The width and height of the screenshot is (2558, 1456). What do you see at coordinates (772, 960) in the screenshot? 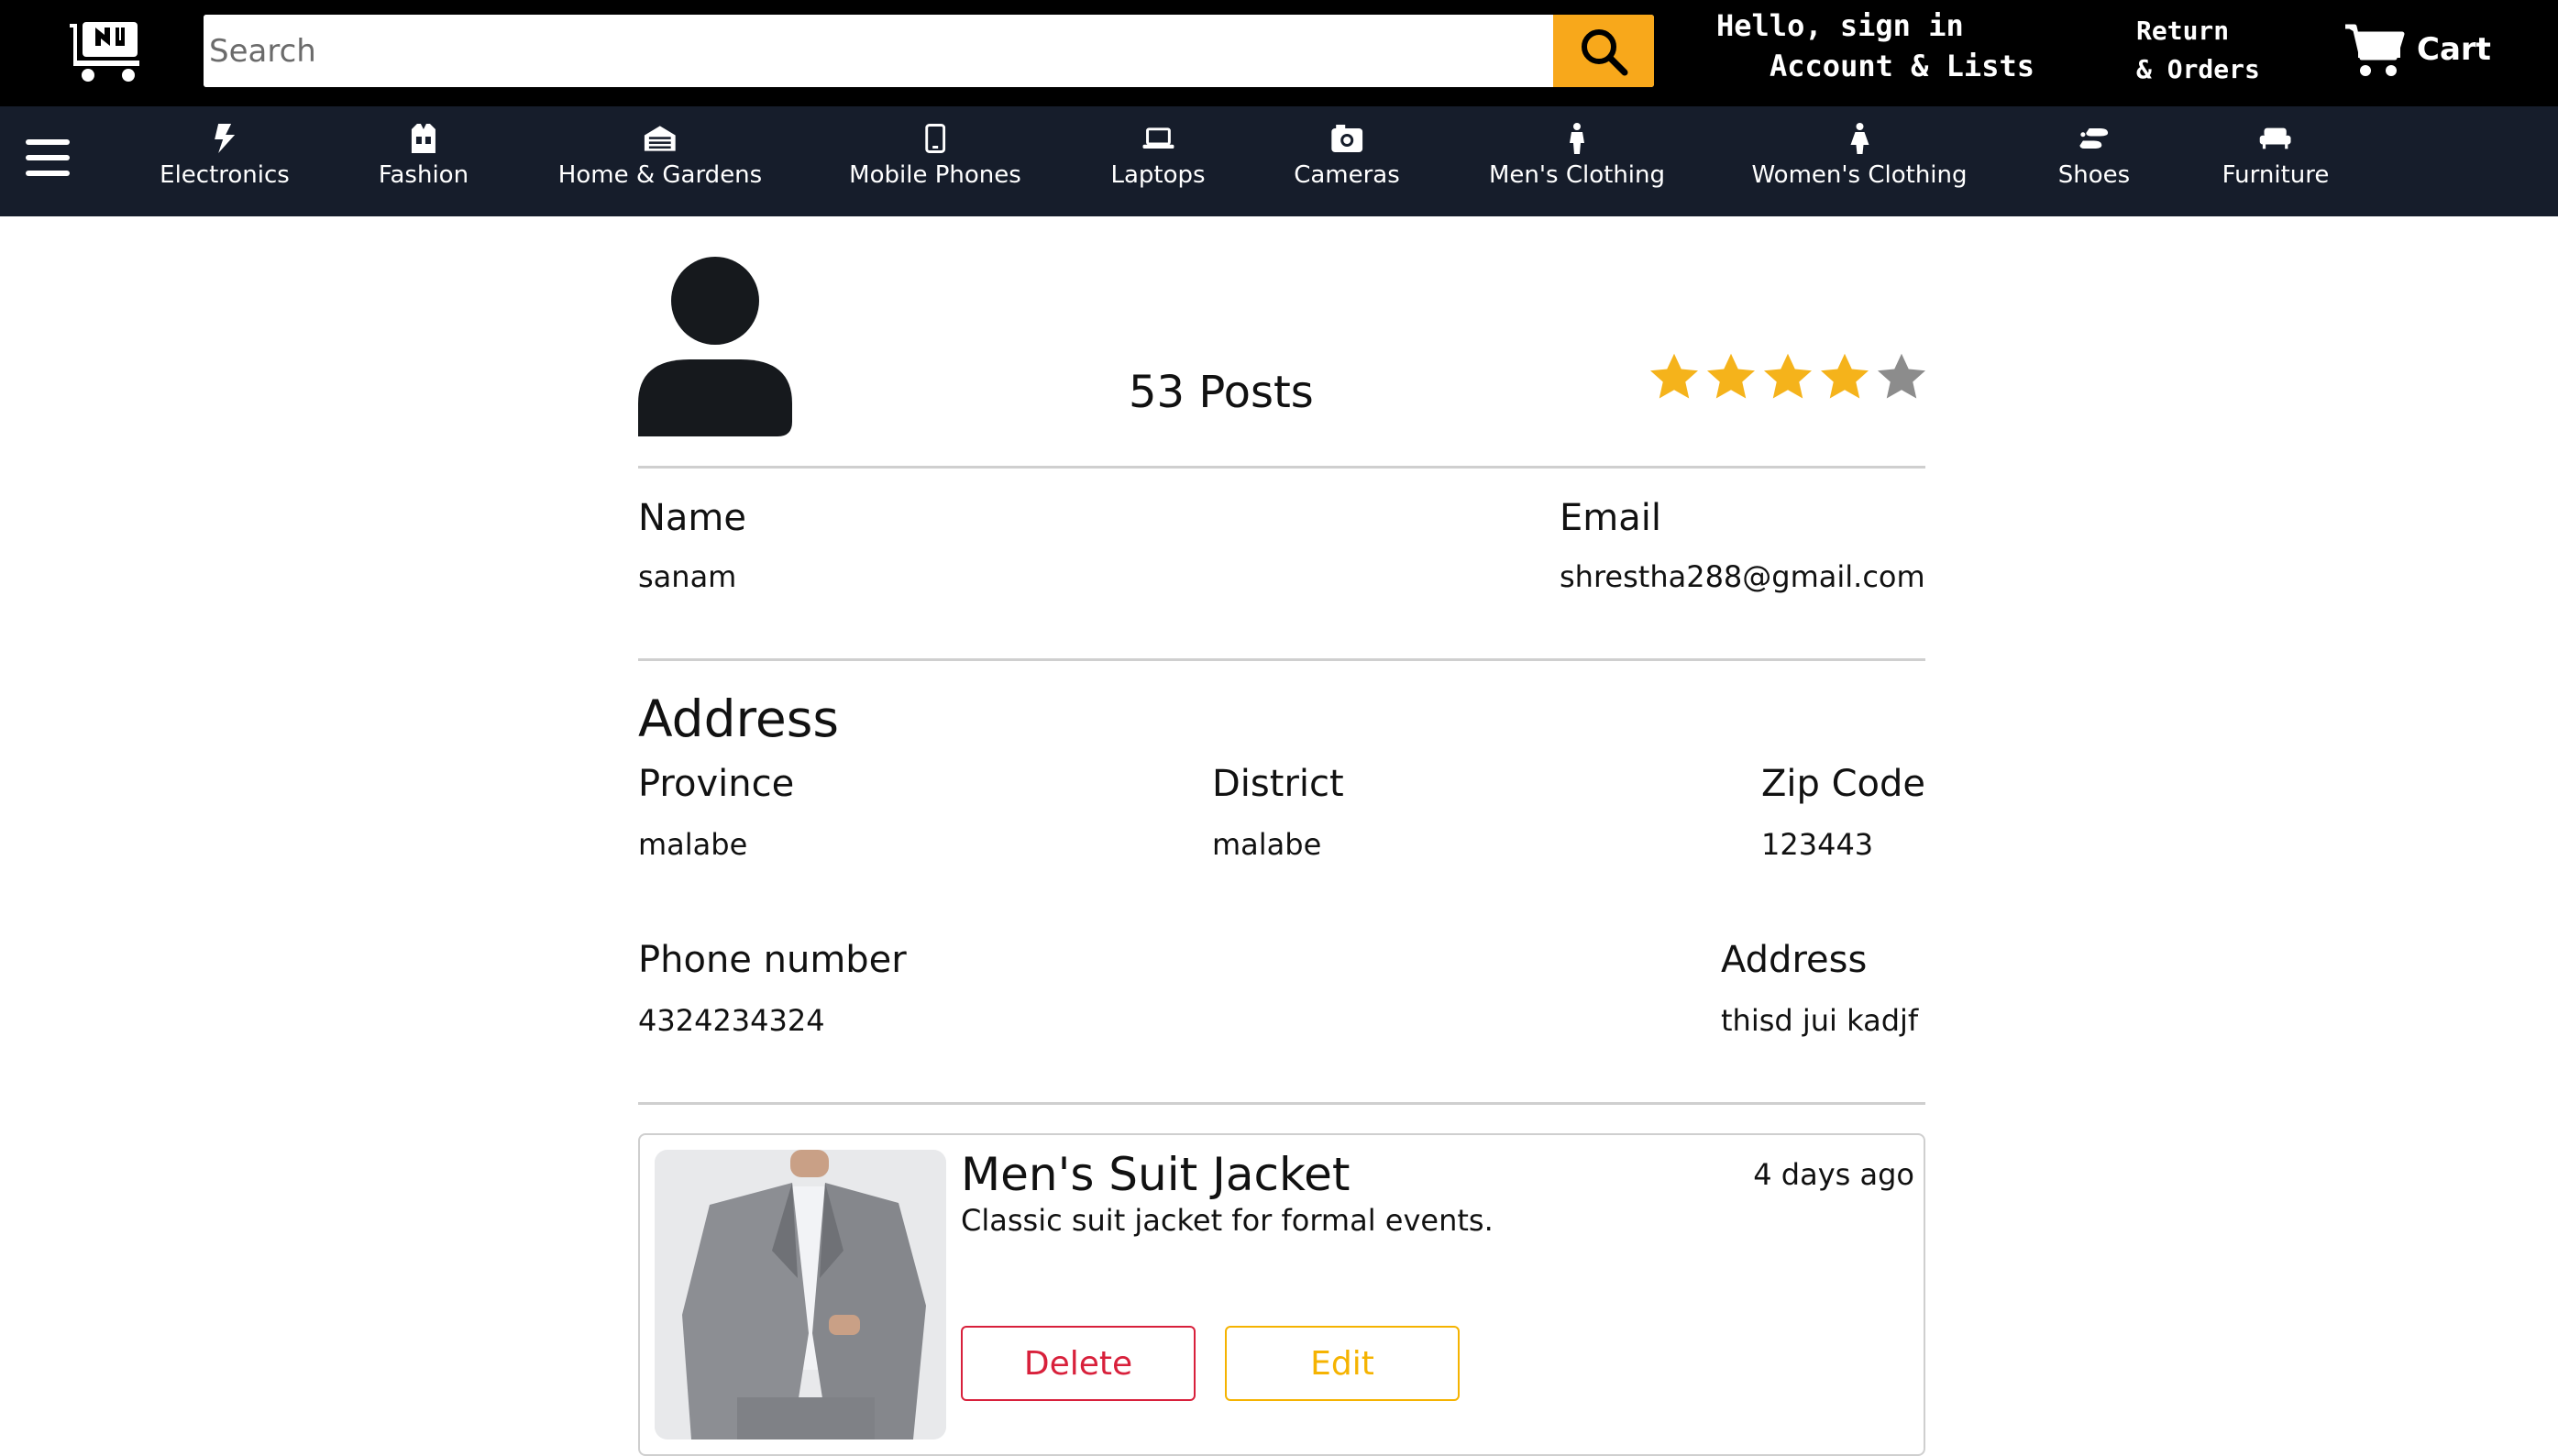
I see `phone-label: Phone number` at bounding box center [772, 960].